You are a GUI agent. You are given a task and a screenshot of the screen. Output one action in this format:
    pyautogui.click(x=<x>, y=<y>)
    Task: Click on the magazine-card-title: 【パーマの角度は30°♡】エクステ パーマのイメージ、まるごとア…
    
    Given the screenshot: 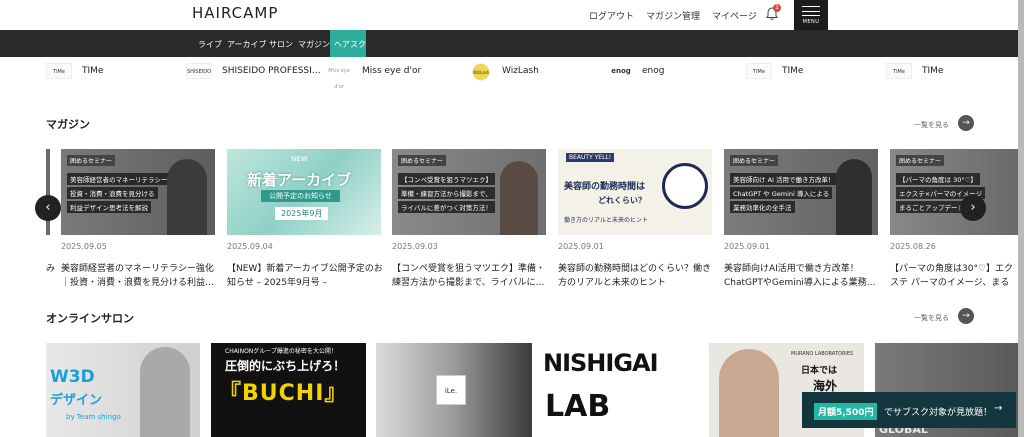 What is the action you would take?
    pyautogui.click(x=954, y=276)
    